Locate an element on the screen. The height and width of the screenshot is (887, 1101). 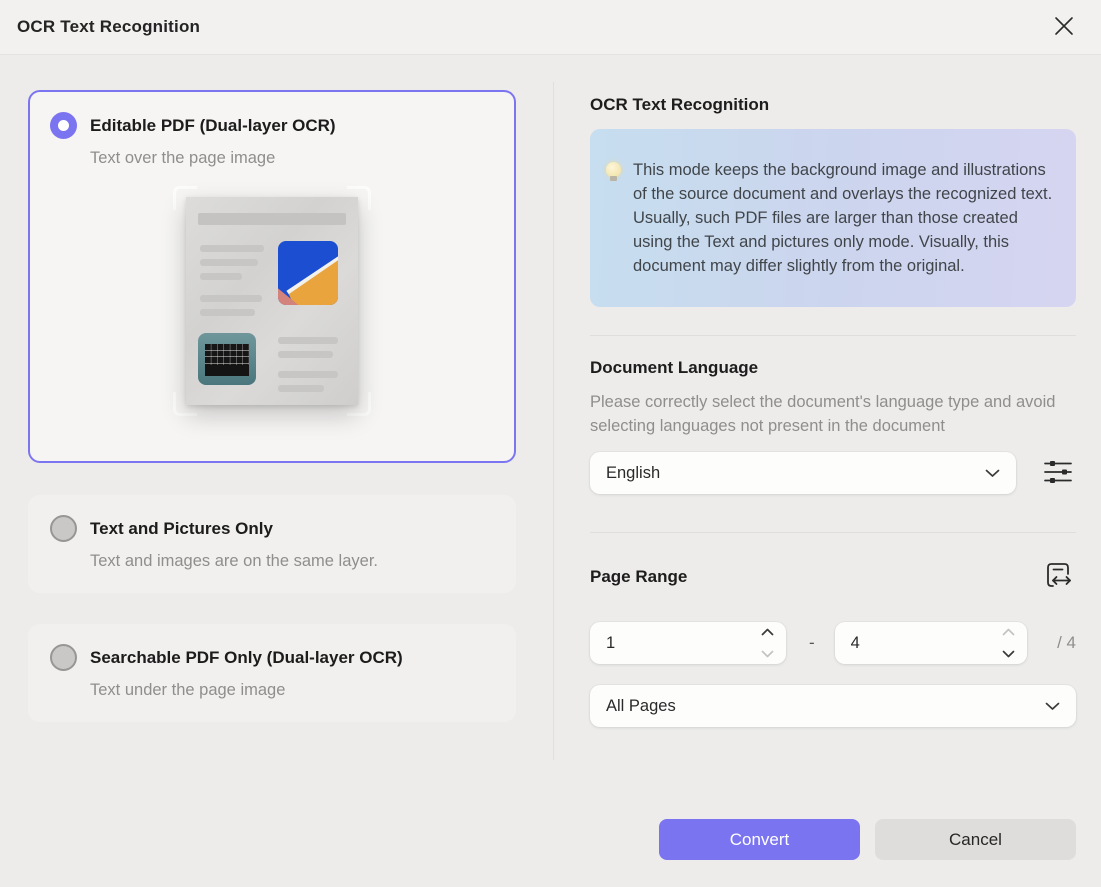
page-range-icon is located at coordinates (1058, 576).